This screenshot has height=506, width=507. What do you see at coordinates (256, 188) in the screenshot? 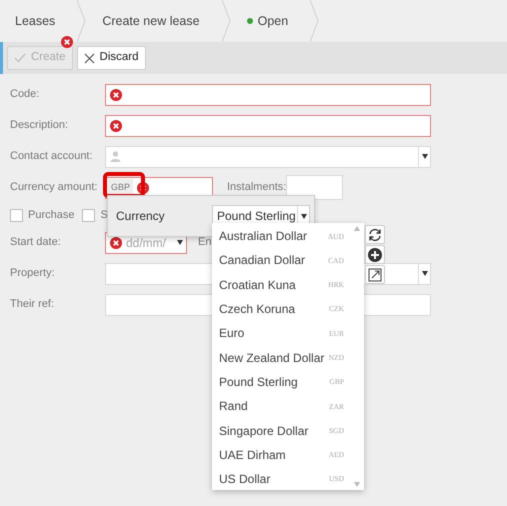
I see `field-label: Instalments:` at bounding box center [256, 188].